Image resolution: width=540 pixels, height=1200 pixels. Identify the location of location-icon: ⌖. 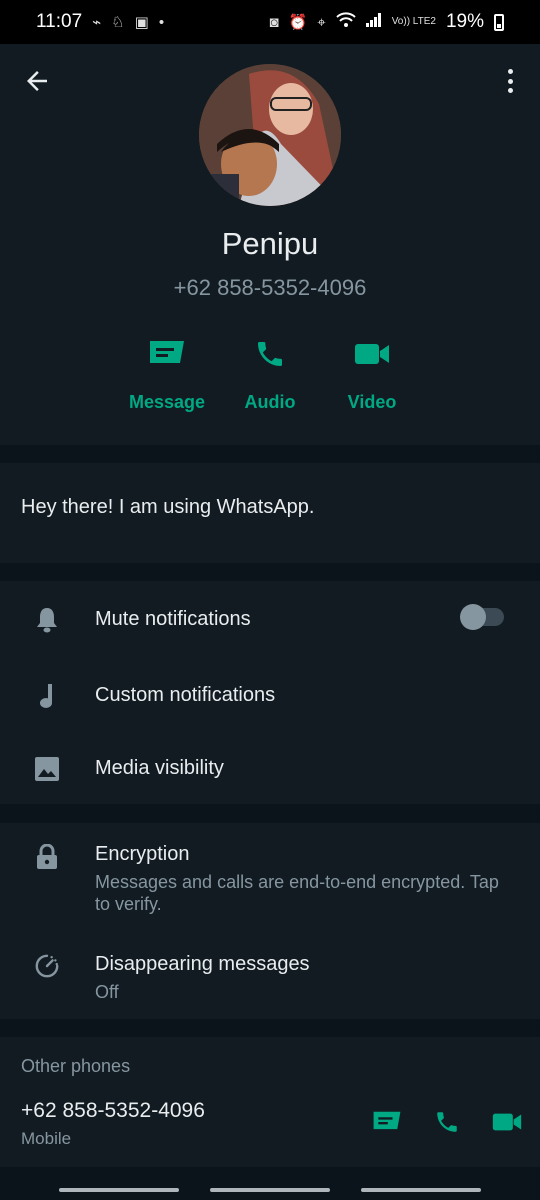
(321, 22).